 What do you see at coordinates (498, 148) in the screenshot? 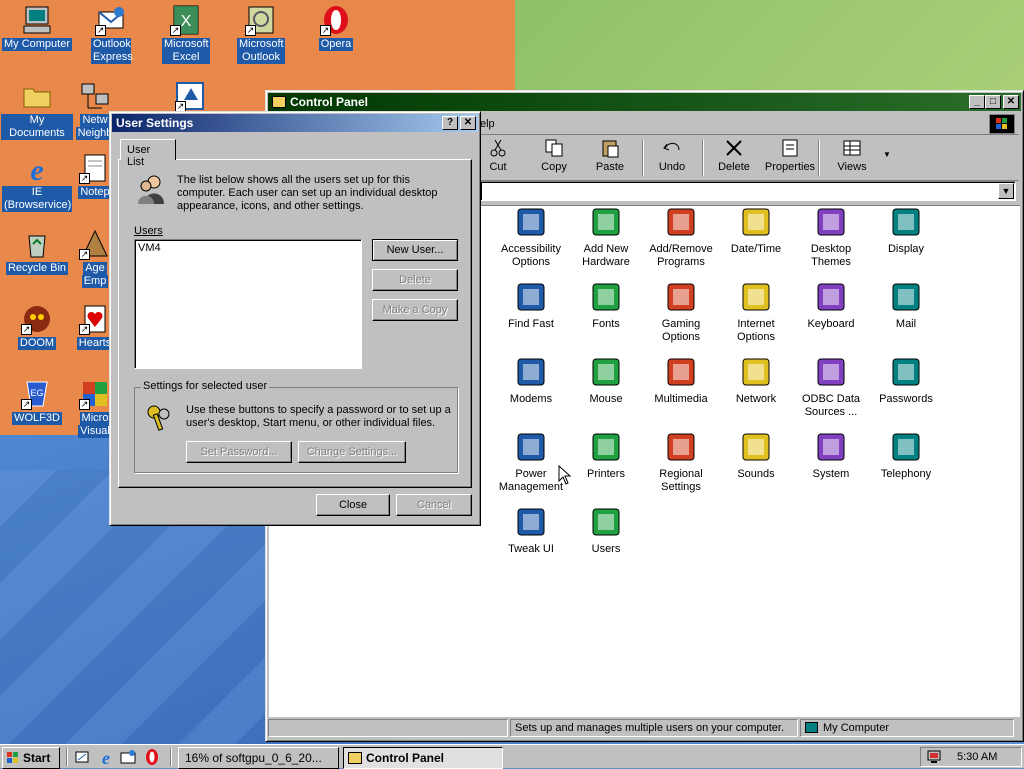
I see `cut-icon` at bounding box center [498, 148].